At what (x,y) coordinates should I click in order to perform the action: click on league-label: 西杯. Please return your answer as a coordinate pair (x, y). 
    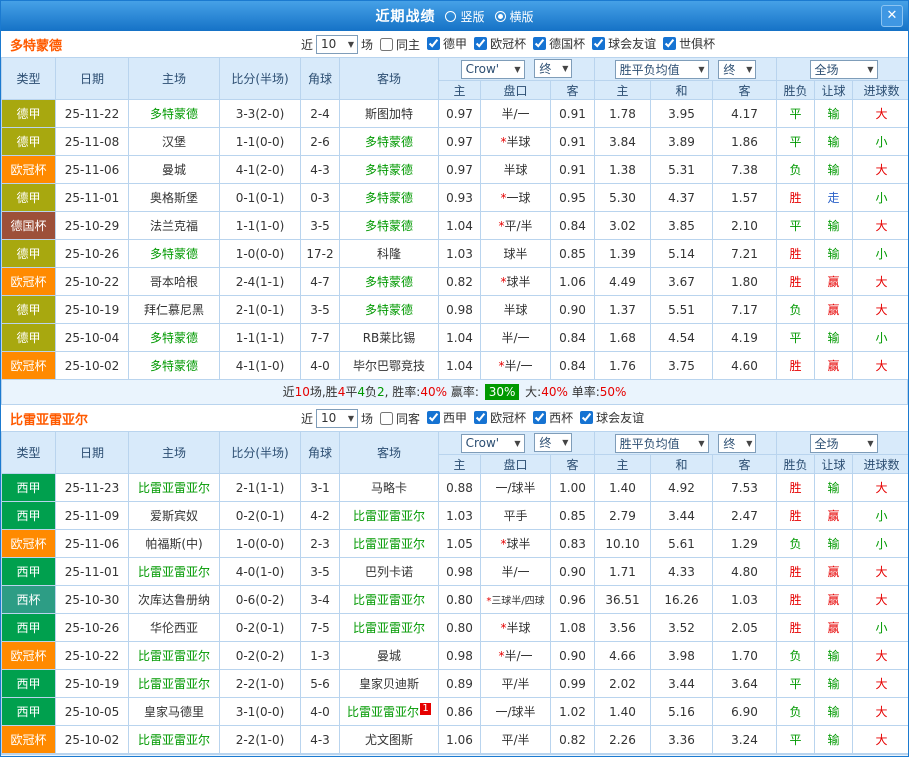
    Looking at the image, I should click on (561, 418).